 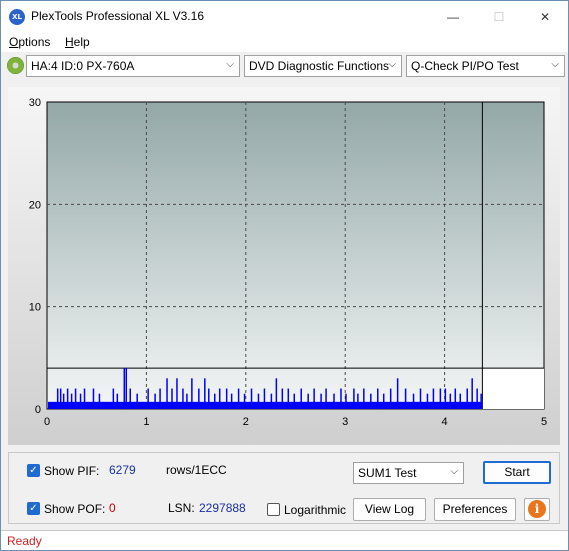 I want to click on preferences-button: Preferences, so click(x=475, y=509).